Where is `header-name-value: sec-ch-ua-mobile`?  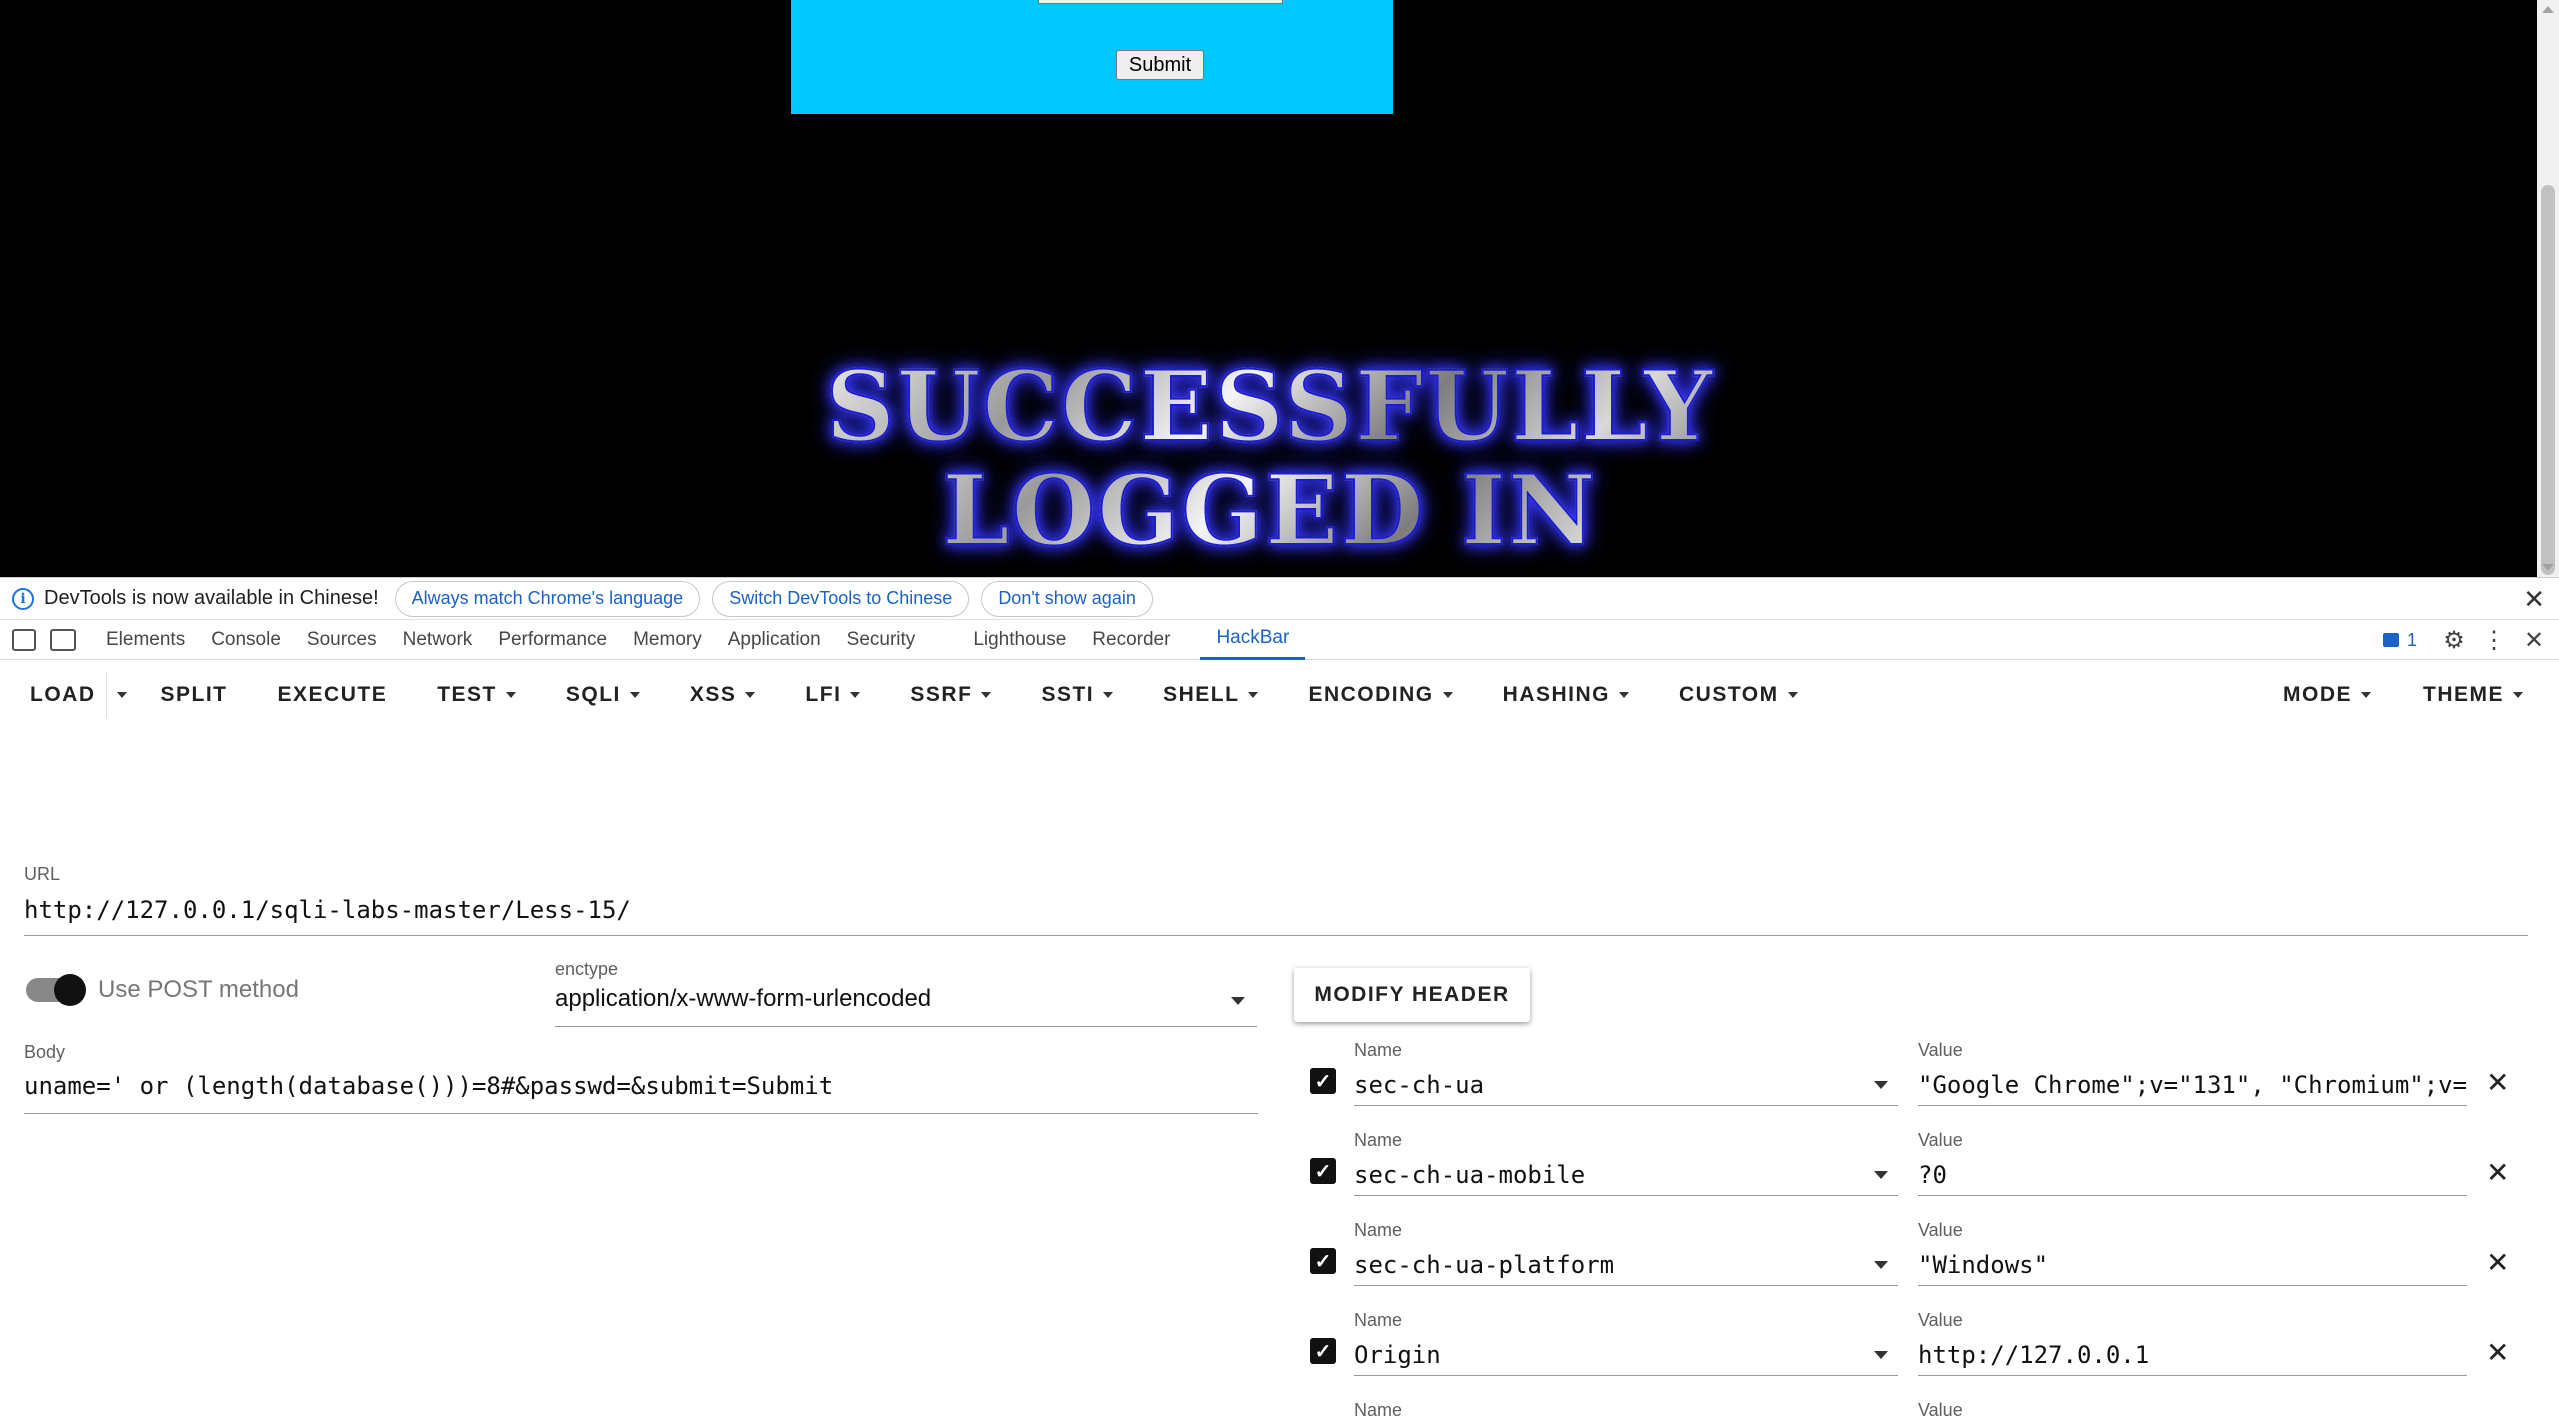 header-name-value: sec-ch-ua-mobile is located at coordinates (1470, 1175).